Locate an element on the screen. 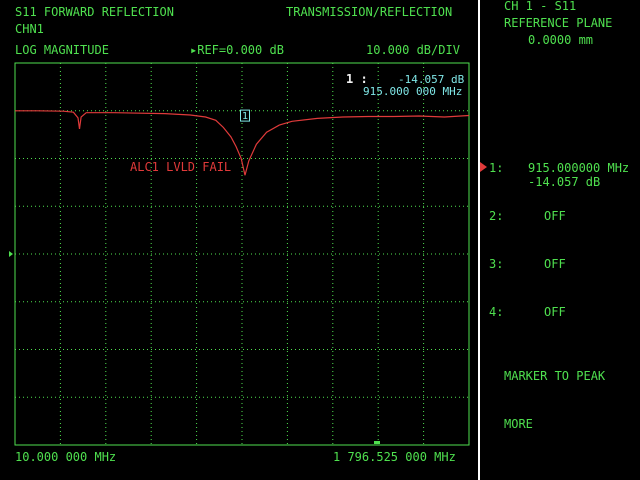 This screenshot has width=640, height=480. marker-3-state: OFF is located at coordinates (555, 264).